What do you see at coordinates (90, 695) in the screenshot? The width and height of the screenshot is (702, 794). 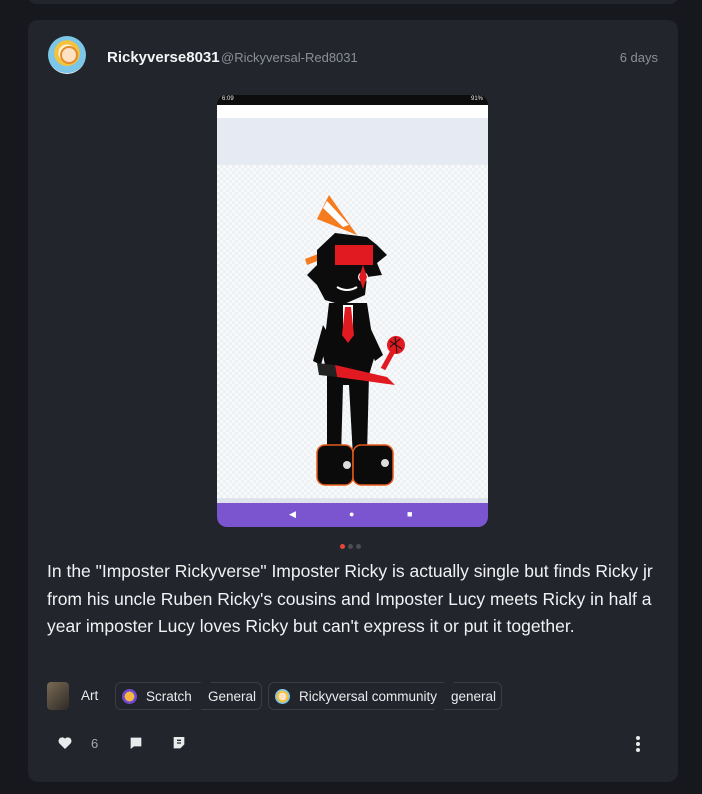 I see `tag-art-label: Art` at bounding box center [90, 695].